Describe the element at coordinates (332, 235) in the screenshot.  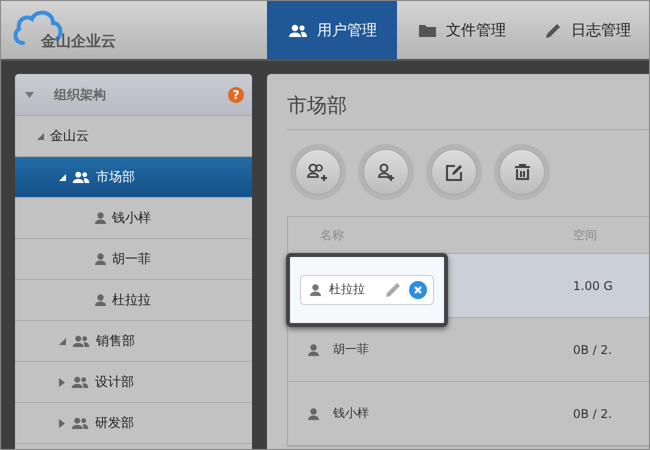
I see `column-header: 名称` at that location.